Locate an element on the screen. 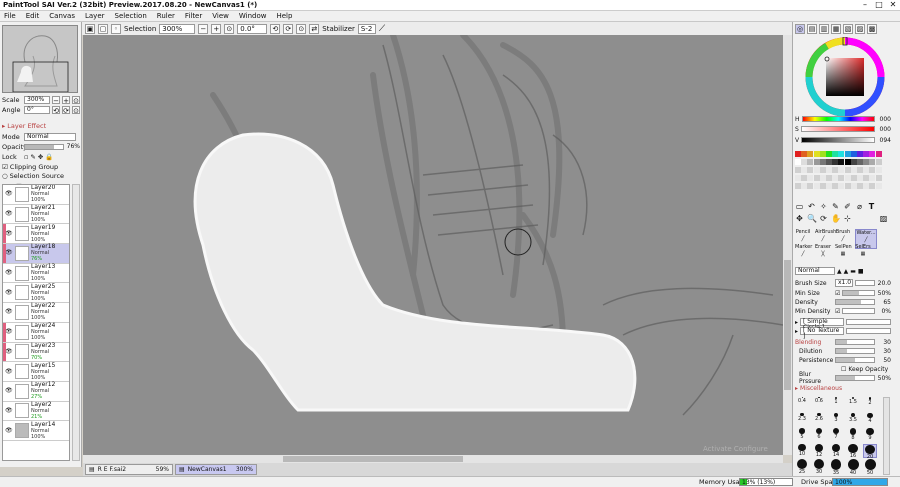  saturation-slider is located at coordinates (837, 129).